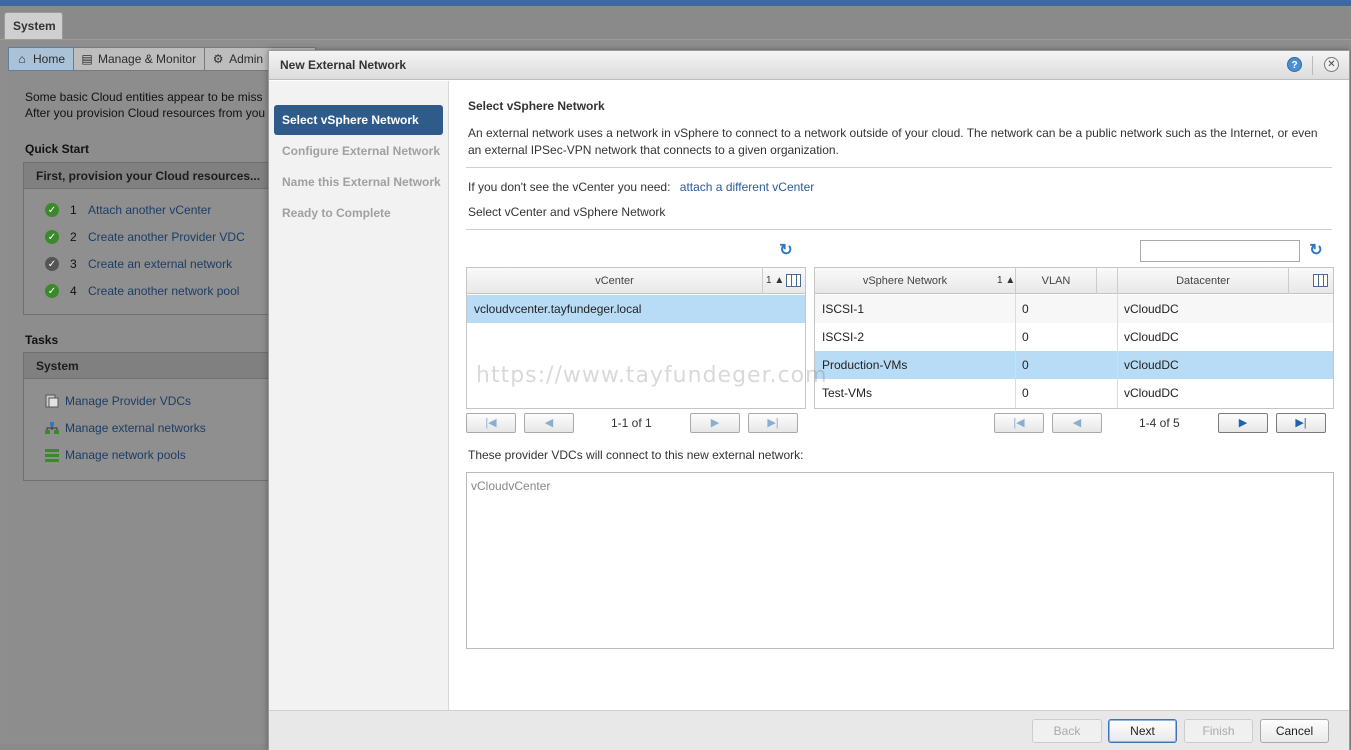 This screenshot has width=1351, height=750. What do you see at coordinates (160, 264) in the screenshot?
I see `quick-start-link: Create an external network` at bounding box center [160, 264].